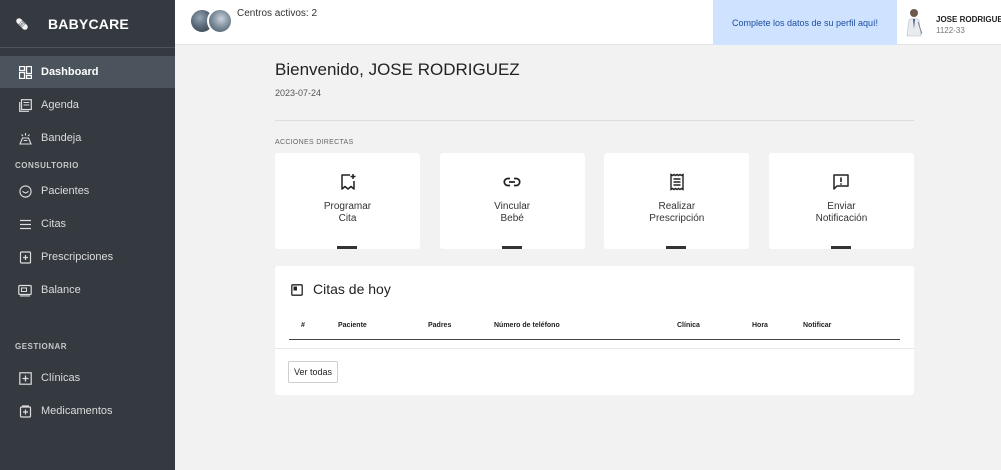  Describe the element at coordinates (594, 289) in the screenshot. I see `card-header: Citas de hoy` at that location.